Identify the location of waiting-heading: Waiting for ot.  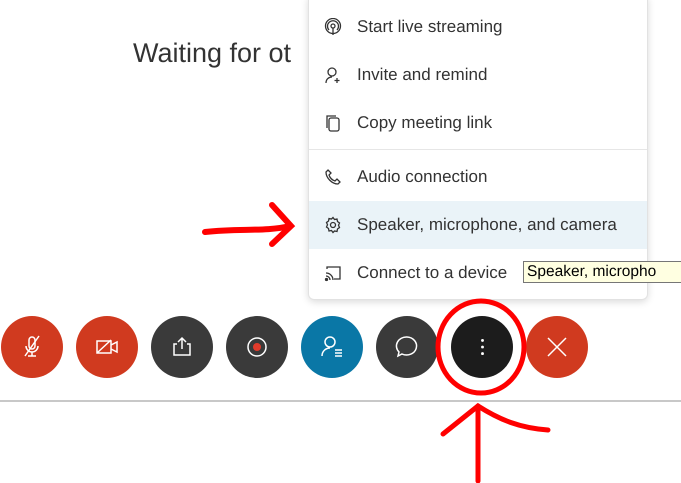
(212, 53).